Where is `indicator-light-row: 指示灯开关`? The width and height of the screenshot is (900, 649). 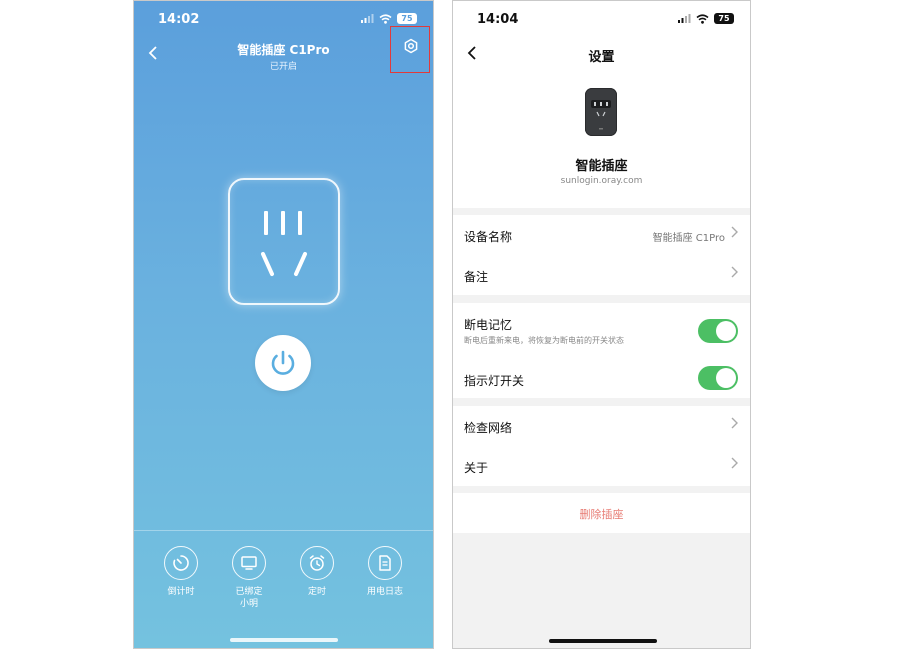
indicator-light-row: 指示灯开关 is located at coordinates (601, 379).